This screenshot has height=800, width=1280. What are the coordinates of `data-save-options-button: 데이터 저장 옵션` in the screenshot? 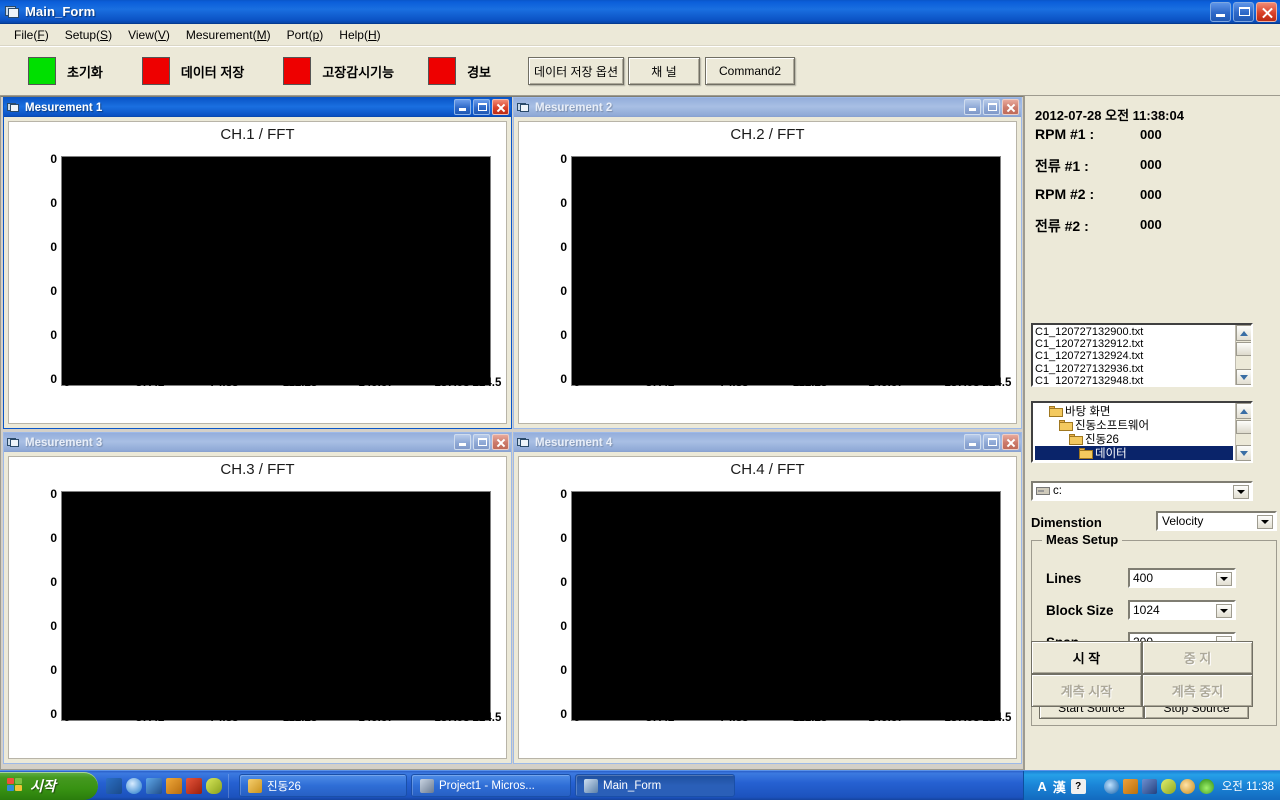 It's located at (576, 71).